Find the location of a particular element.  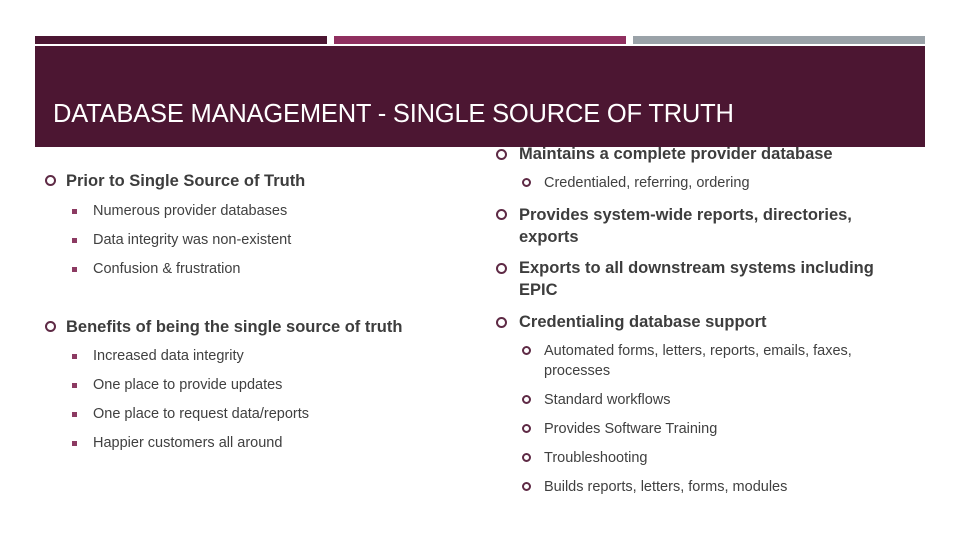

list-item: Confusion & frustration is located at coordinates (167, 269).